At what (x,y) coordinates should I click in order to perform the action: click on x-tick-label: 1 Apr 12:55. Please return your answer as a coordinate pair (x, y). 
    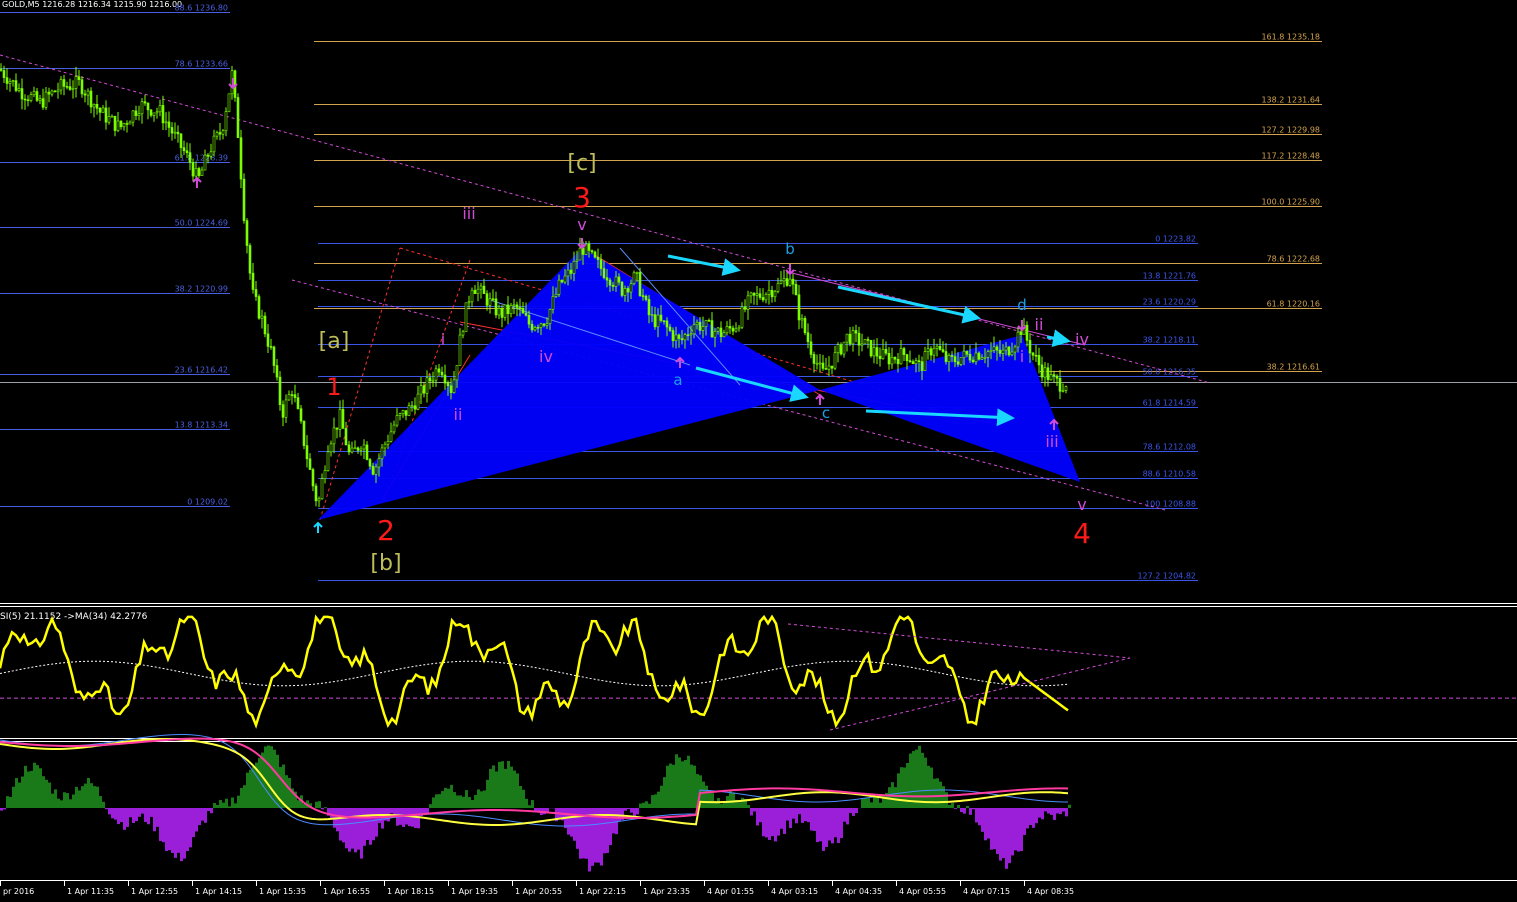
    Looking at the image, I should click on (154, 891).